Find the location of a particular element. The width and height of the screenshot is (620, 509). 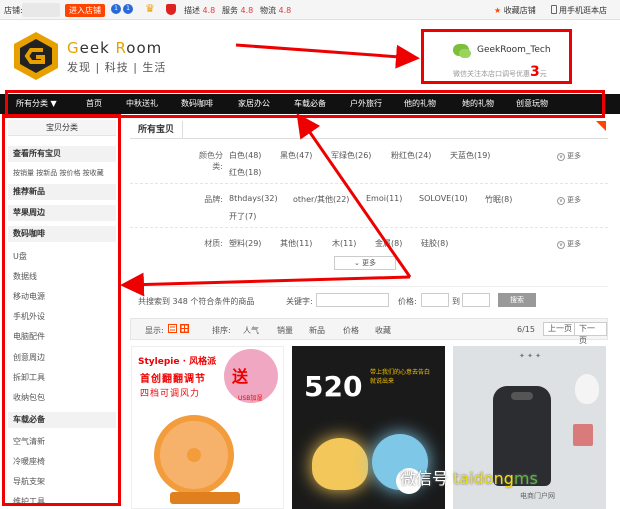

filter-option: Emoi(11) is located at coordinates (384, 198).